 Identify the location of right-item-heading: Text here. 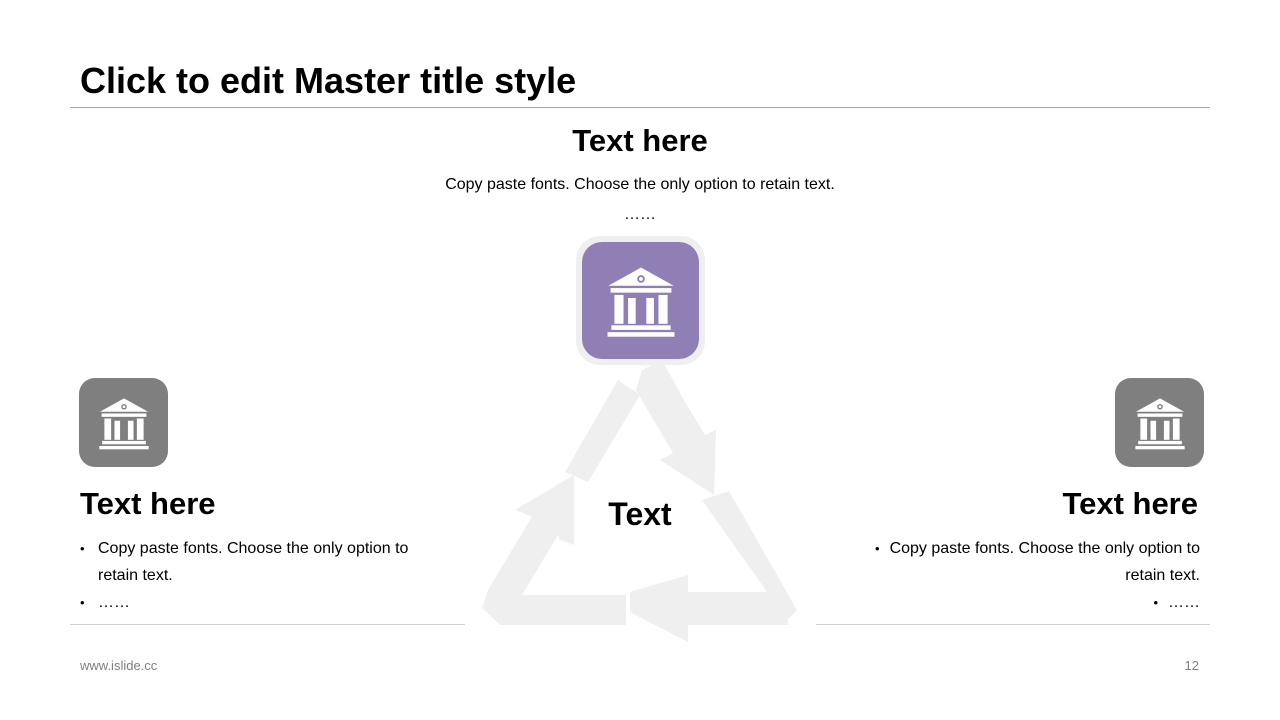
(1130, 503).